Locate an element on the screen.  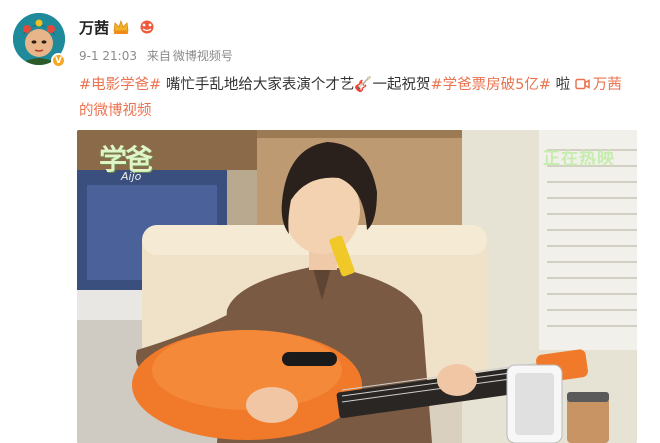
fan-badge-icon is located at coordinates (147, 27).